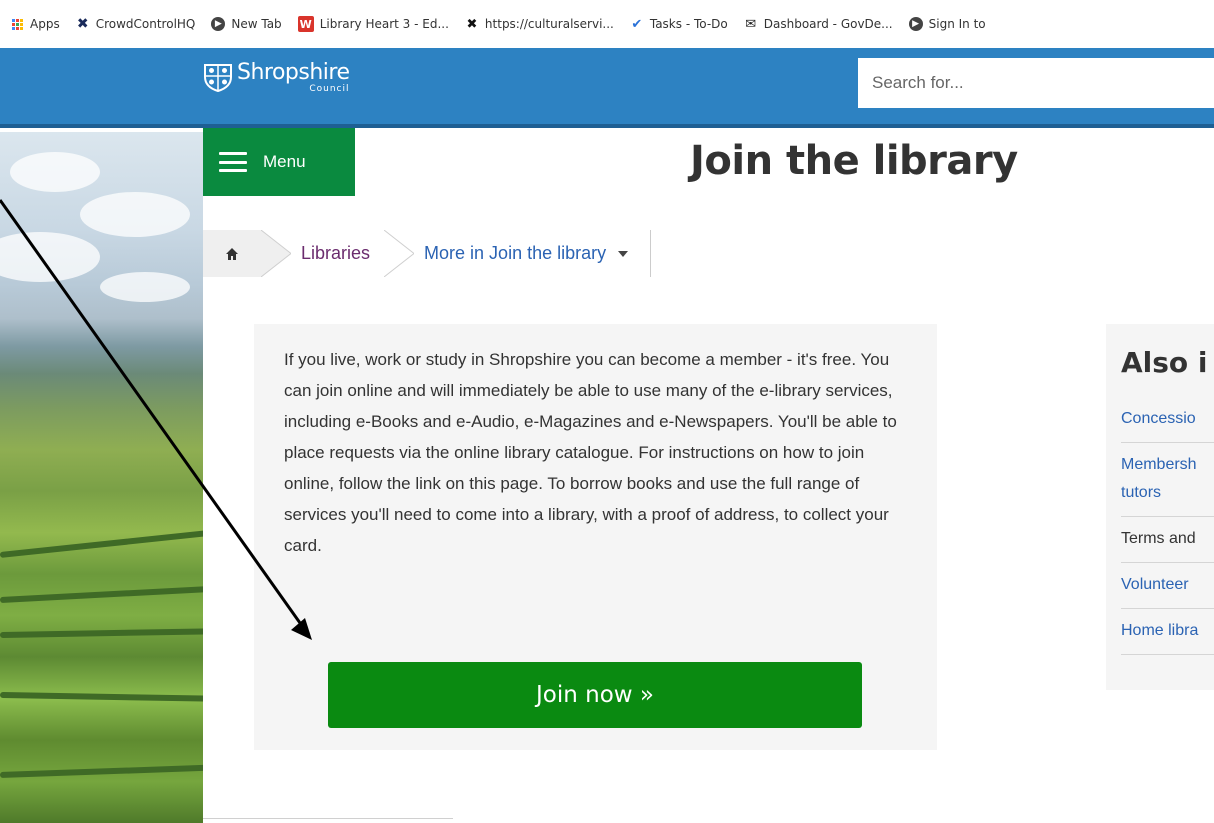 The image size is (1214, 823). What do you see at coordinates (623, 253) in the screenshot?
I see `caret-down-icon` at bounding box center [623, 253].